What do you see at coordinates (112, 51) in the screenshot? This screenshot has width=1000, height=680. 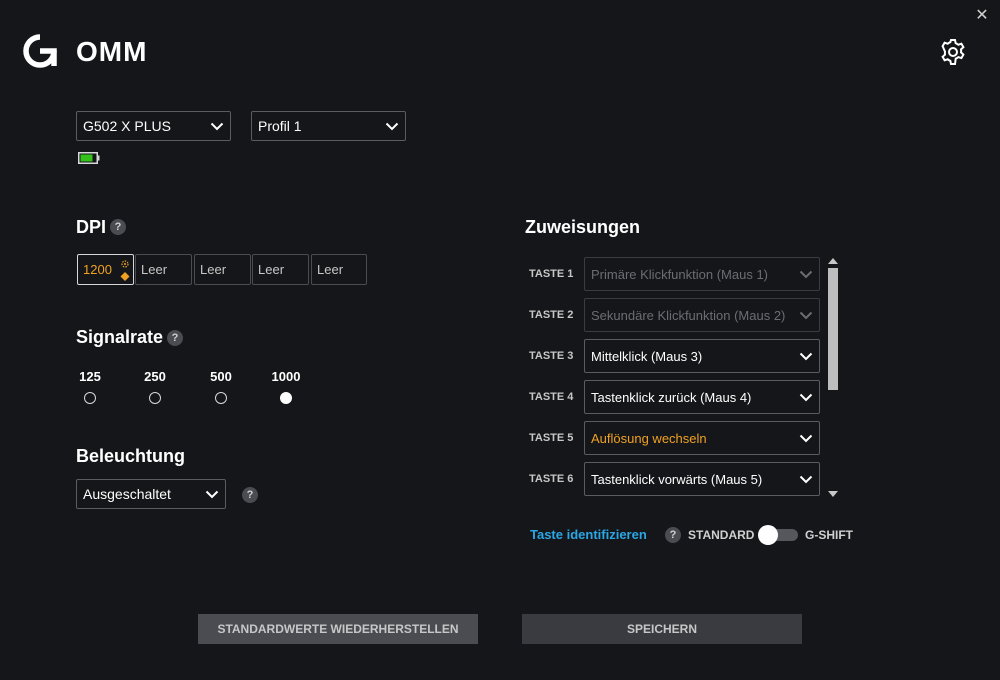 I see `app-title: OMM` at bounding box center [112, 51].